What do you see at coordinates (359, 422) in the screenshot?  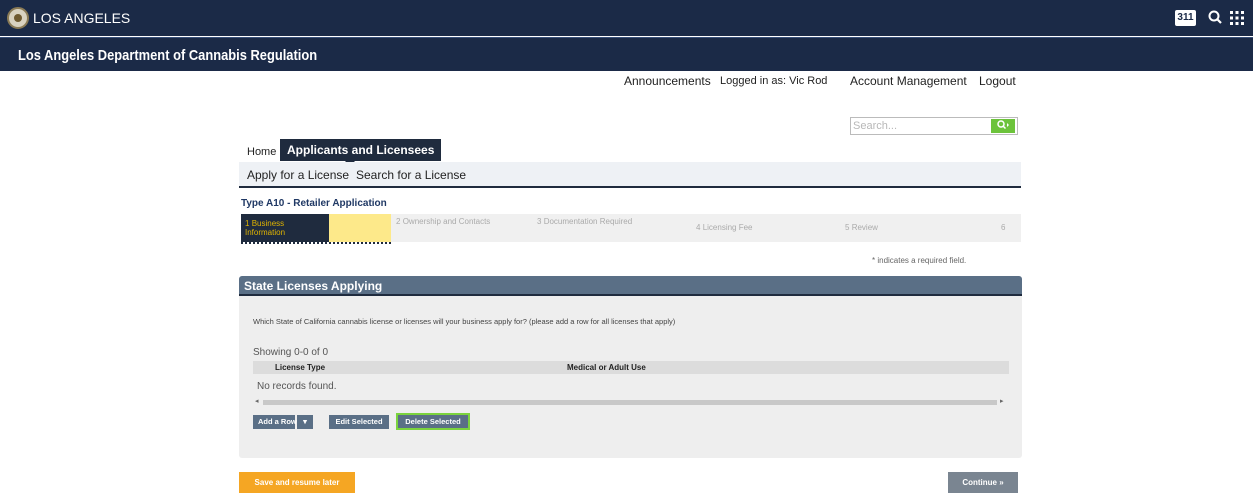 I see `edit-selected-button: Edit Selected` at bounding box center [359, 422].